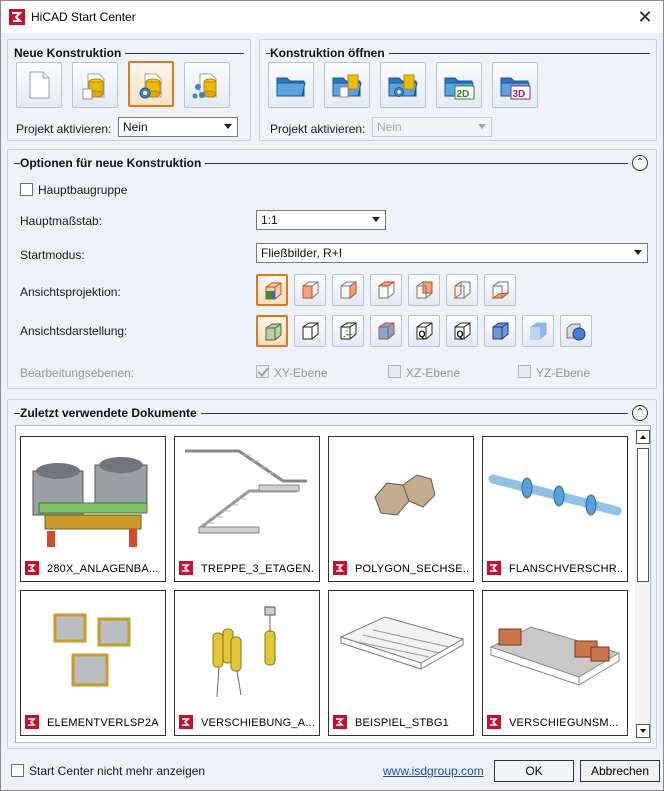 The height and width of the screenshot is (791, 664). Describe the element at coordinates (402, 723) in the screenshot. I see `document-name: BEISPIEL_STBG1` at that location.